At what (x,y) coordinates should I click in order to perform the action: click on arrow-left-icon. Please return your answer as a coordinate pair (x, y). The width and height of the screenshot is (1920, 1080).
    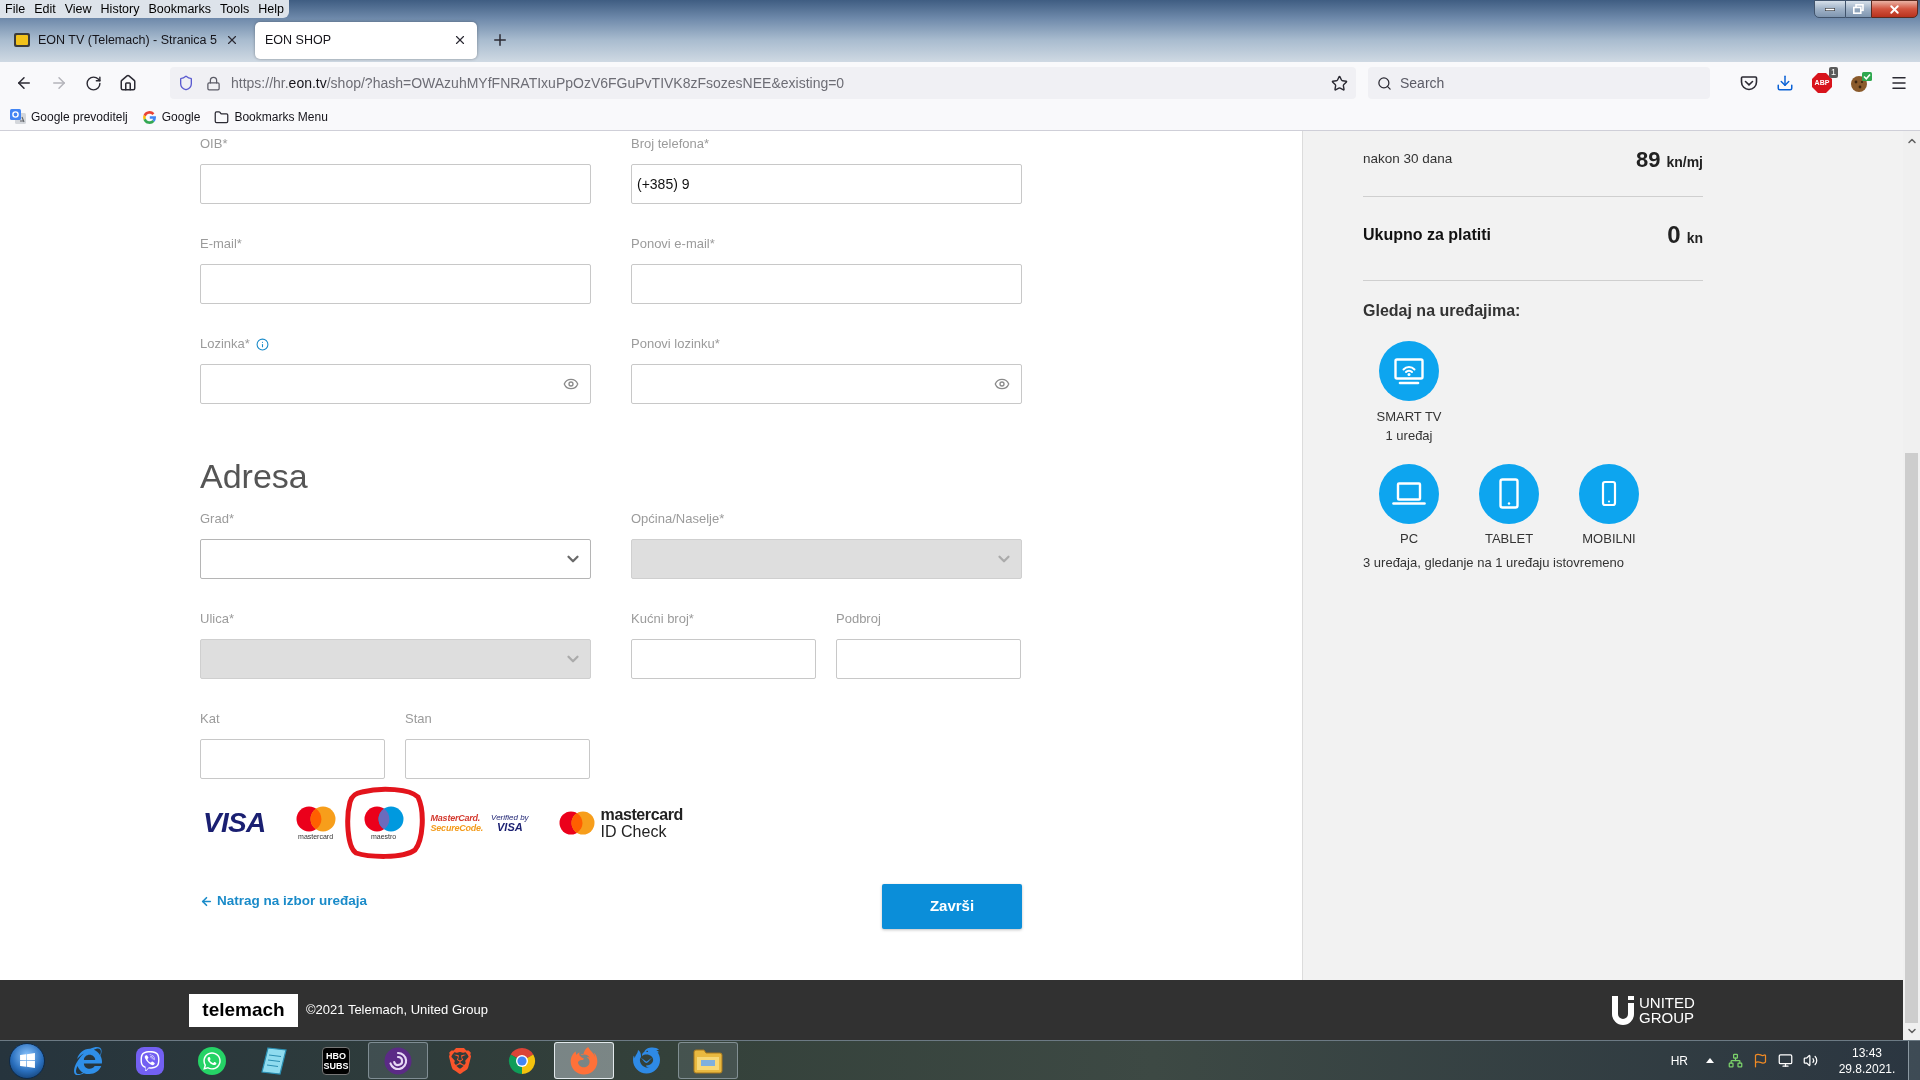
    Looking at the image, I should click on (206, 901).